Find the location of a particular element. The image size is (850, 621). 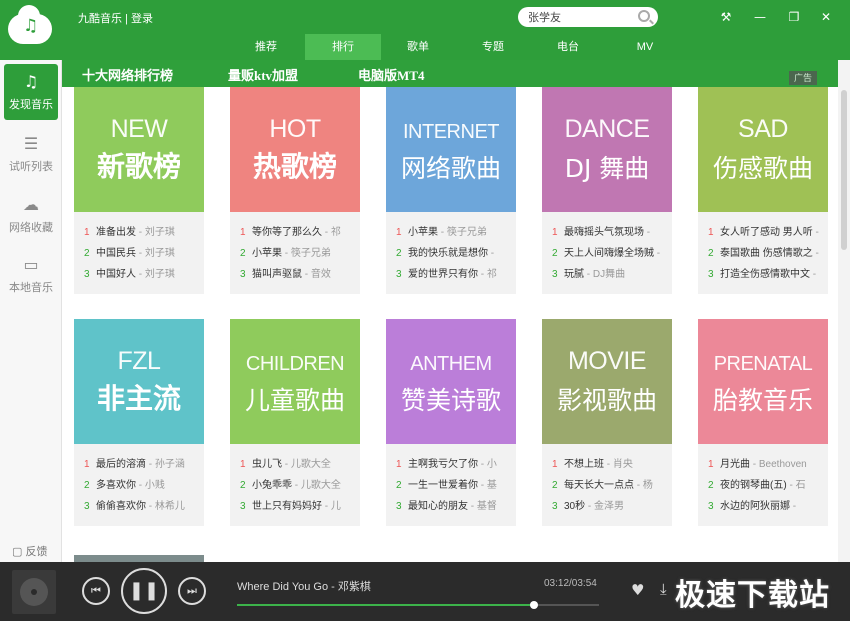

chart-cover: CHILDREN 儿童歌曲 is located at coordinates (295, 381).